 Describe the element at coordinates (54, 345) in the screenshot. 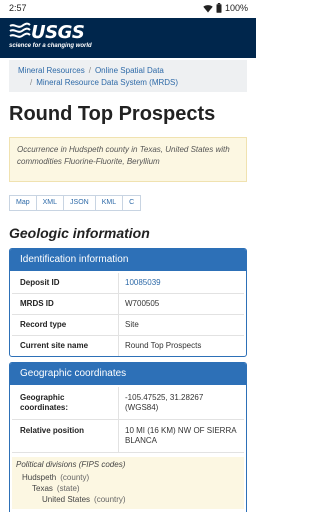

I see `field-label: Current site name` at that location.